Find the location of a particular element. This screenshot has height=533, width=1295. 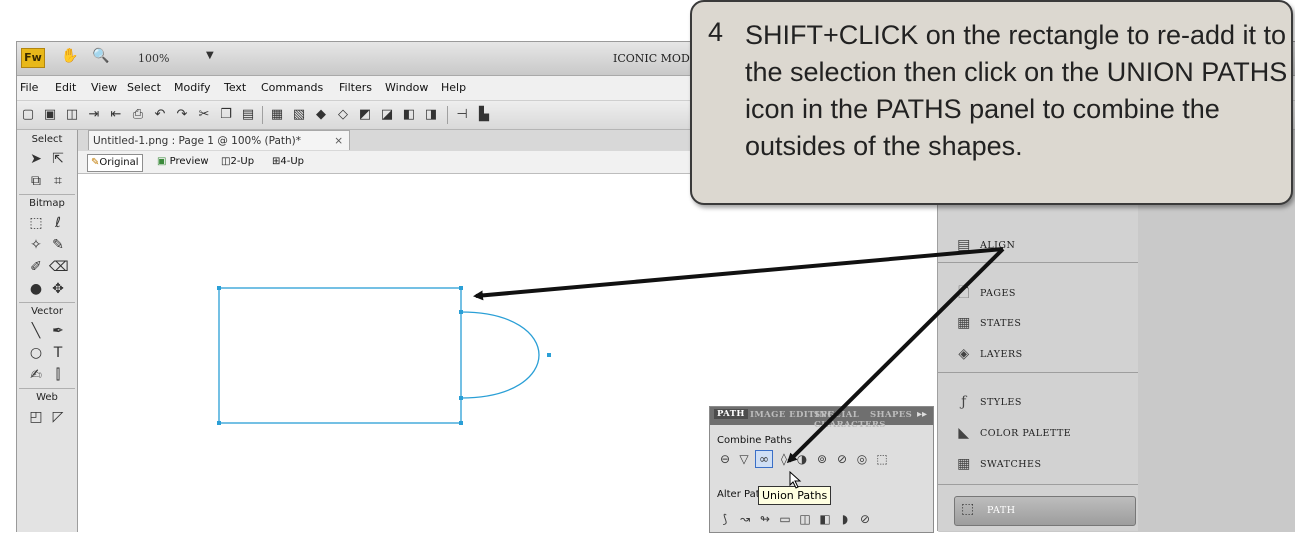

tab-shapes: SHAPES is located at coordinates (891, 415).